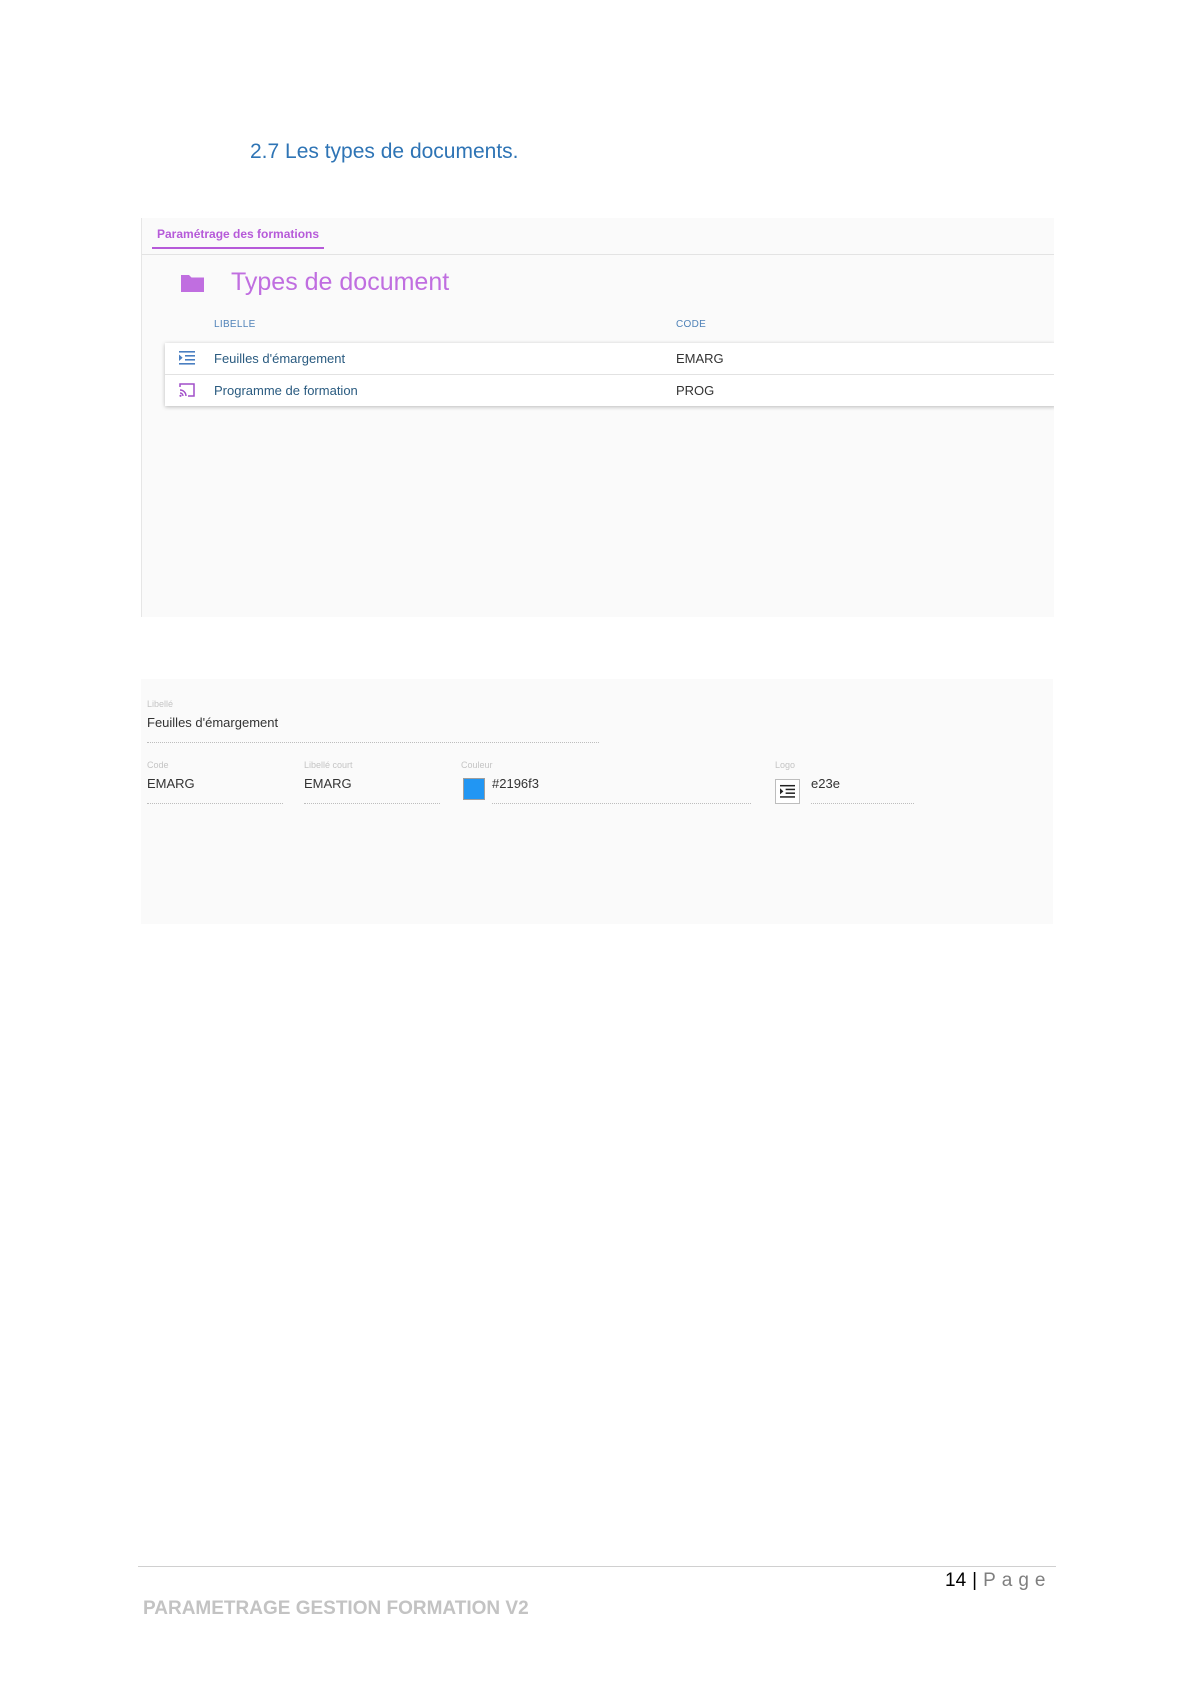  Describe the element at coordinates (1017, 1580) in the screenshot. I see `page-word: Page` at that location.